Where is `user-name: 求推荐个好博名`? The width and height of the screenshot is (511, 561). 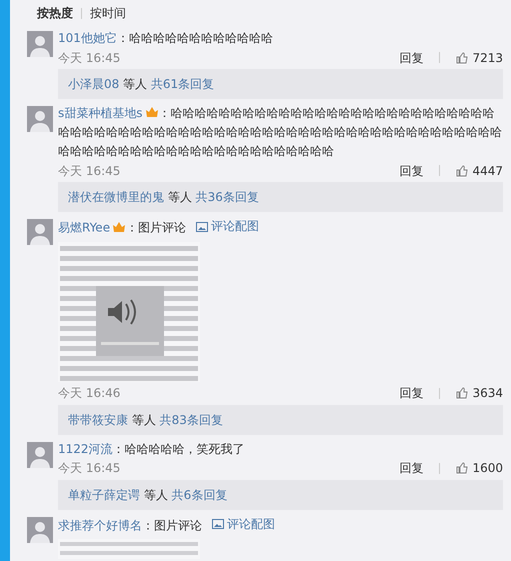 user-name: 求推荐个好博名 is located at coordinates (100, 525).